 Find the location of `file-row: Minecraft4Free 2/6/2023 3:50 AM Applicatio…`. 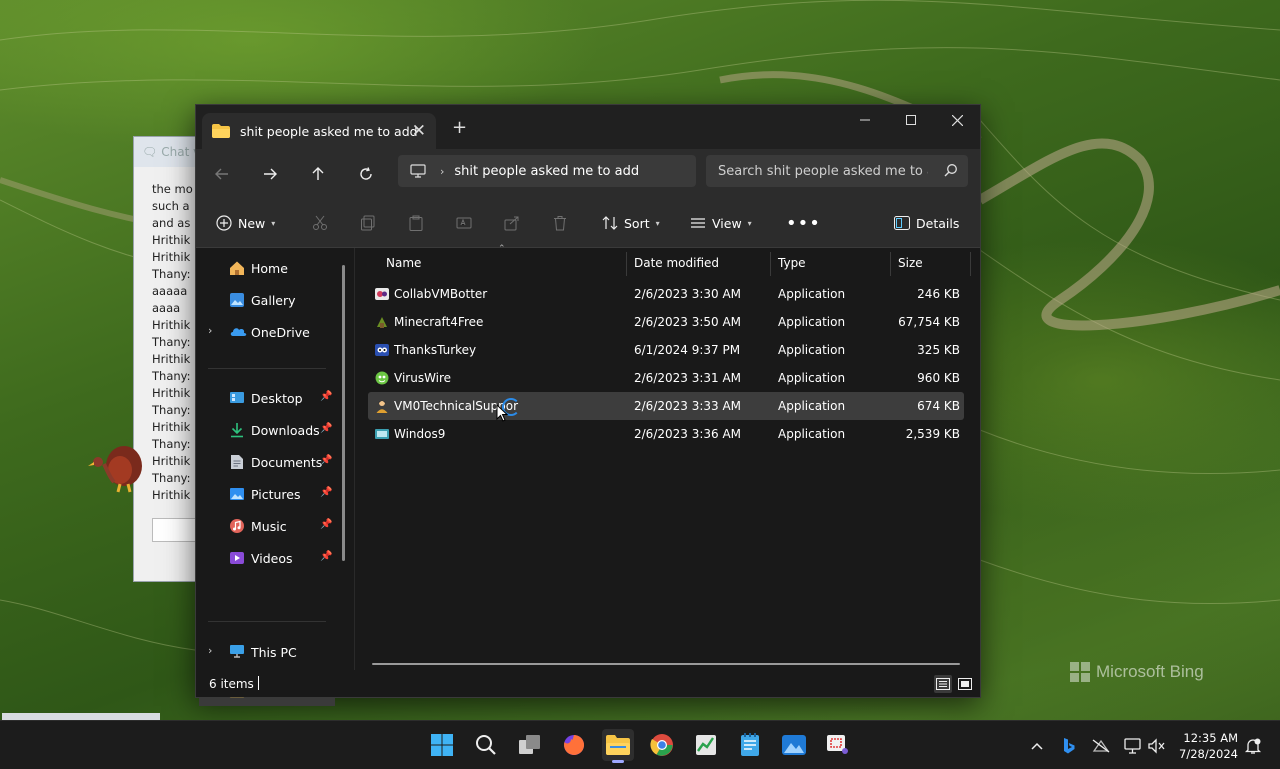

file-row: Minecraft4Free 2/6/2023 3:50 AM Applicatio… is located at coordinates (666, 322).